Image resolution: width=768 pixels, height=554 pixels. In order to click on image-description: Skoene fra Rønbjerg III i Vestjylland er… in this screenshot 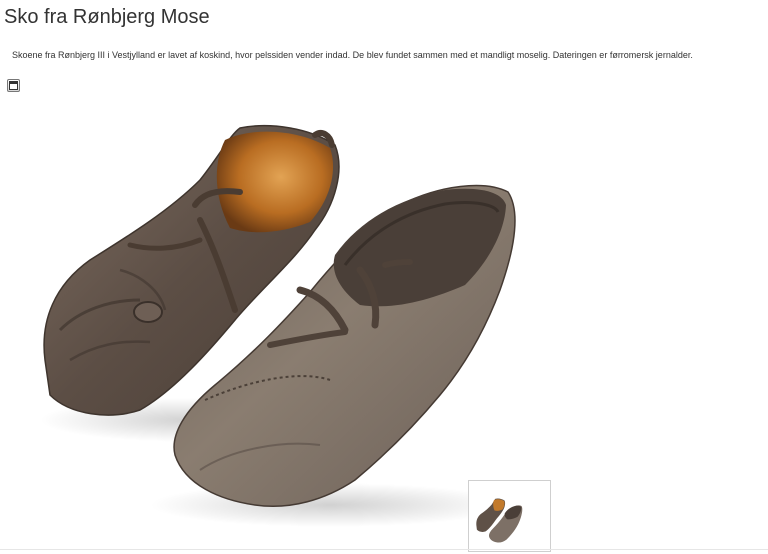, I will do `click(352, 55)`.